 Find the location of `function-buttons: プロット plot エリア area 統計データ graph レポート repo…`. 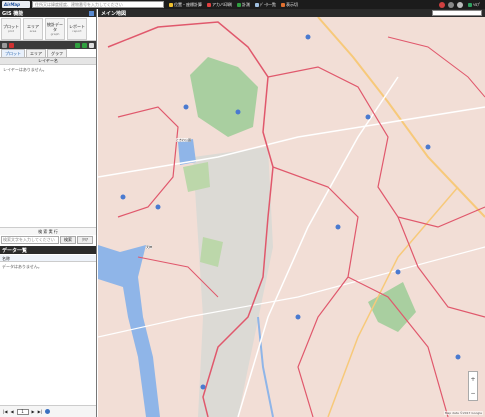

function-buttons: プロット plot エリア area 統計データ graph レポート repo… is located at coordinates (48, 29).